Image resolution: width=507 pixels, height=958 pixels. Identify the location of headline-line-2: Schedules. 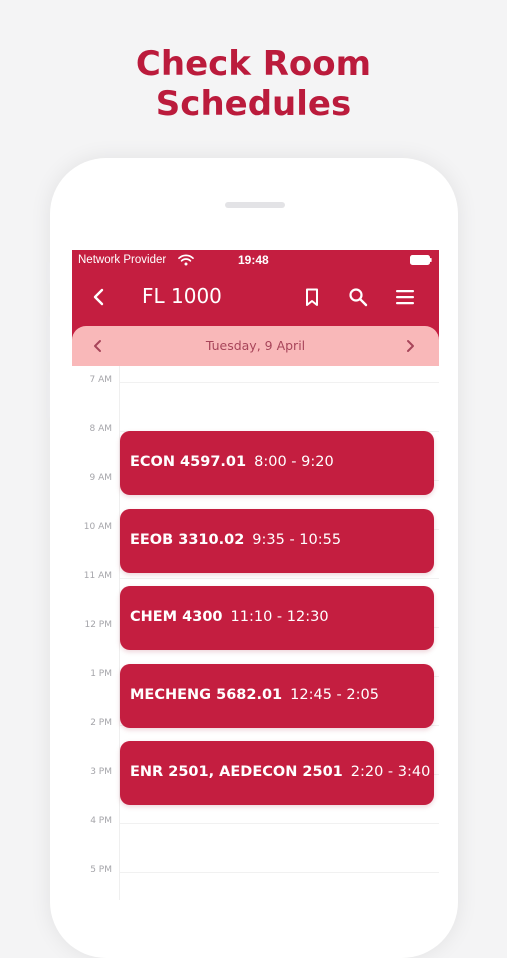
(253, 104).